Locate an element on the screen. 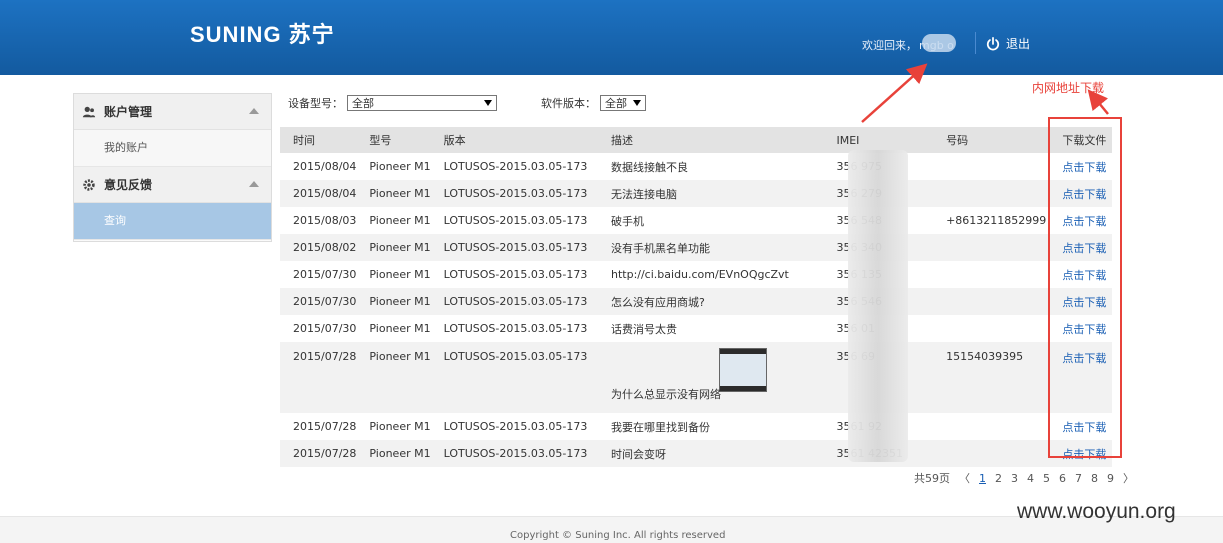 The width and height of the screenshot is (1223, 543). version-label: 软件版本： is located at coordinates (568, 103).